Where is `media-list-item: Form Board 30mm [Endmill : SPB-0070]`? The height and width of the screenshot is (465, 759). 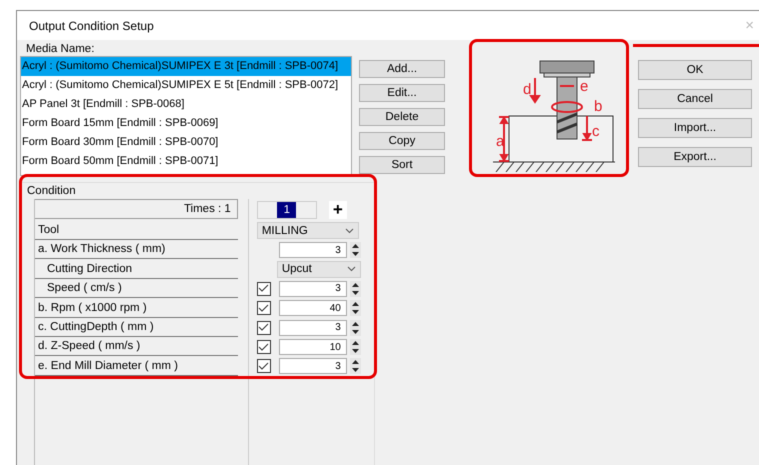
media-list-item: Form Board 30mm [Endmill : SPB-0070] is located at coordinates (186, 142).